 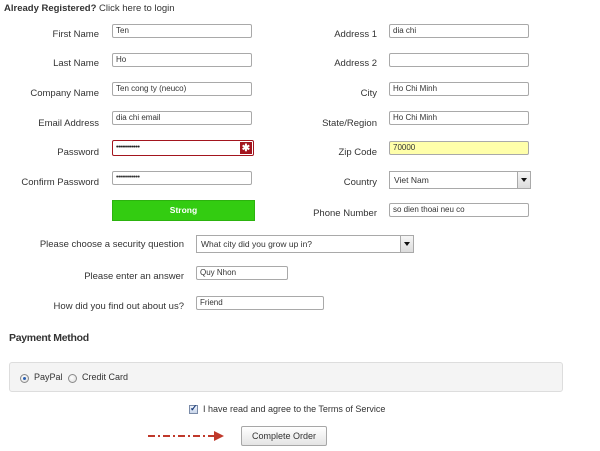 I want to click on address1-field: dia chi, so click(x=459, y=31).